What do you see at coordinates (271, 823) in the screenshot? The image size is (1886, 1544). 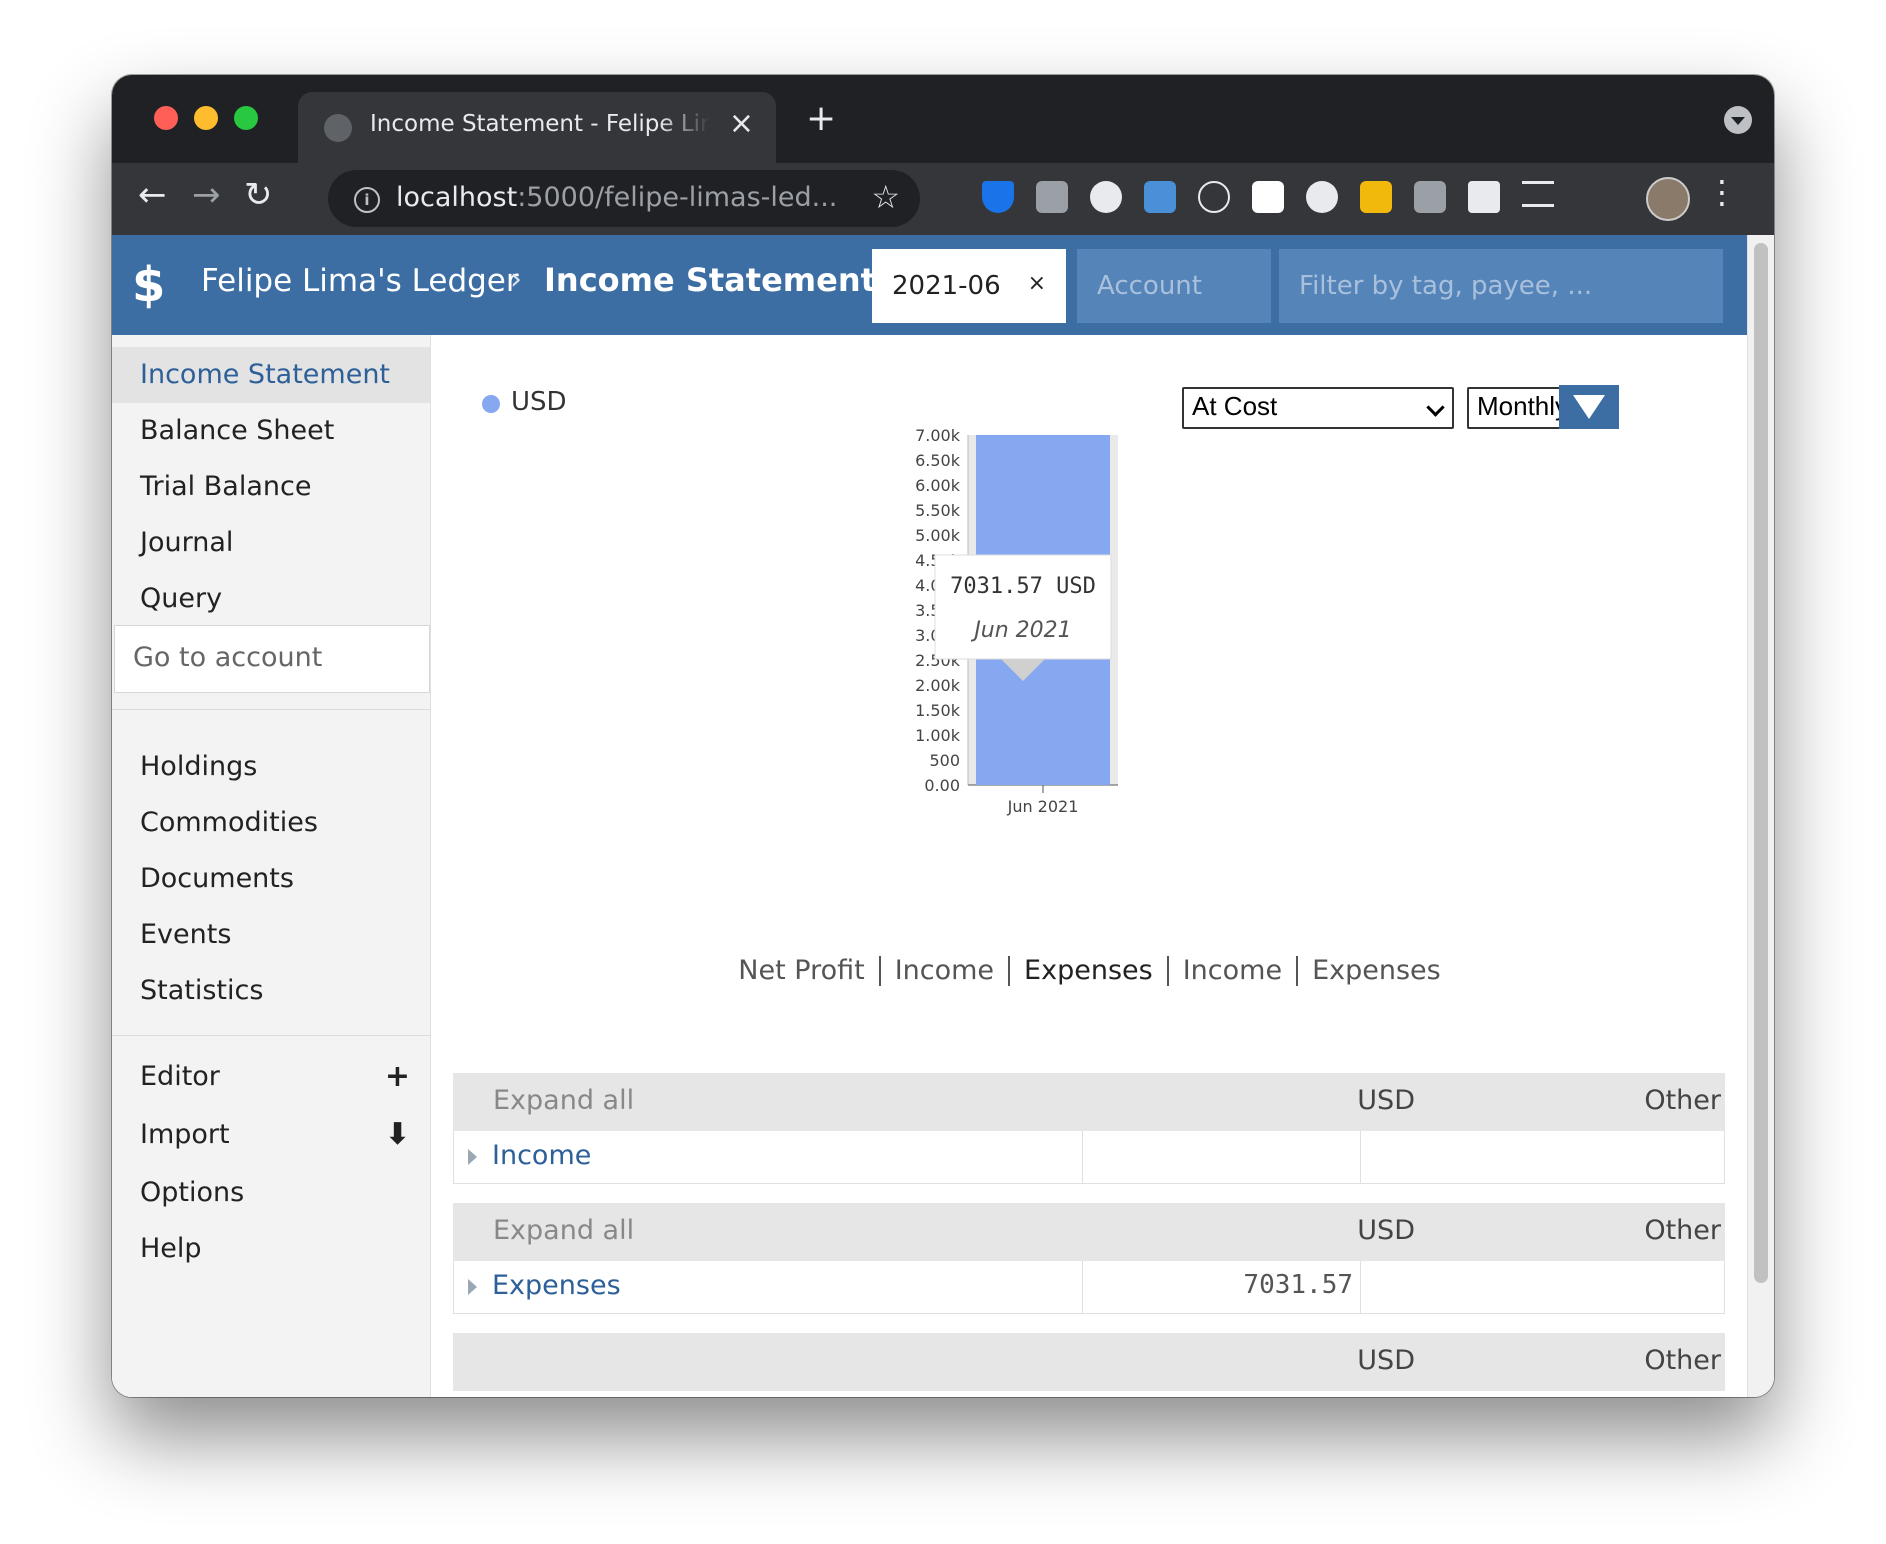 I see `sidebar-item-commodities: Commodities` at bounding box center [271, 823].